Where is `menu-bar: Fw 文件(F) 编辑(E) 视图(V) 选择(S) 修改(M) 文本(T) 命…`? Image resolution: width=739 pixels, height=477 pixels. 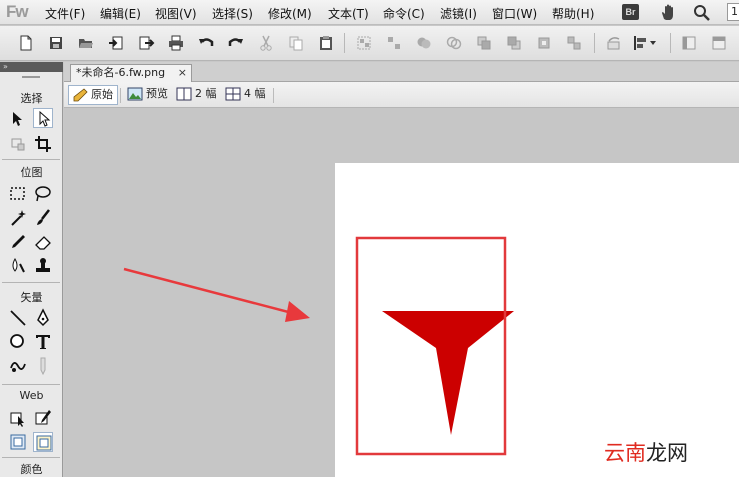
menu-bar: Fw 文件(F) 编辑(E) 视图(V) 选择(S) 修改(M) 文本(T) 命… is located at coordinates (369, 12).